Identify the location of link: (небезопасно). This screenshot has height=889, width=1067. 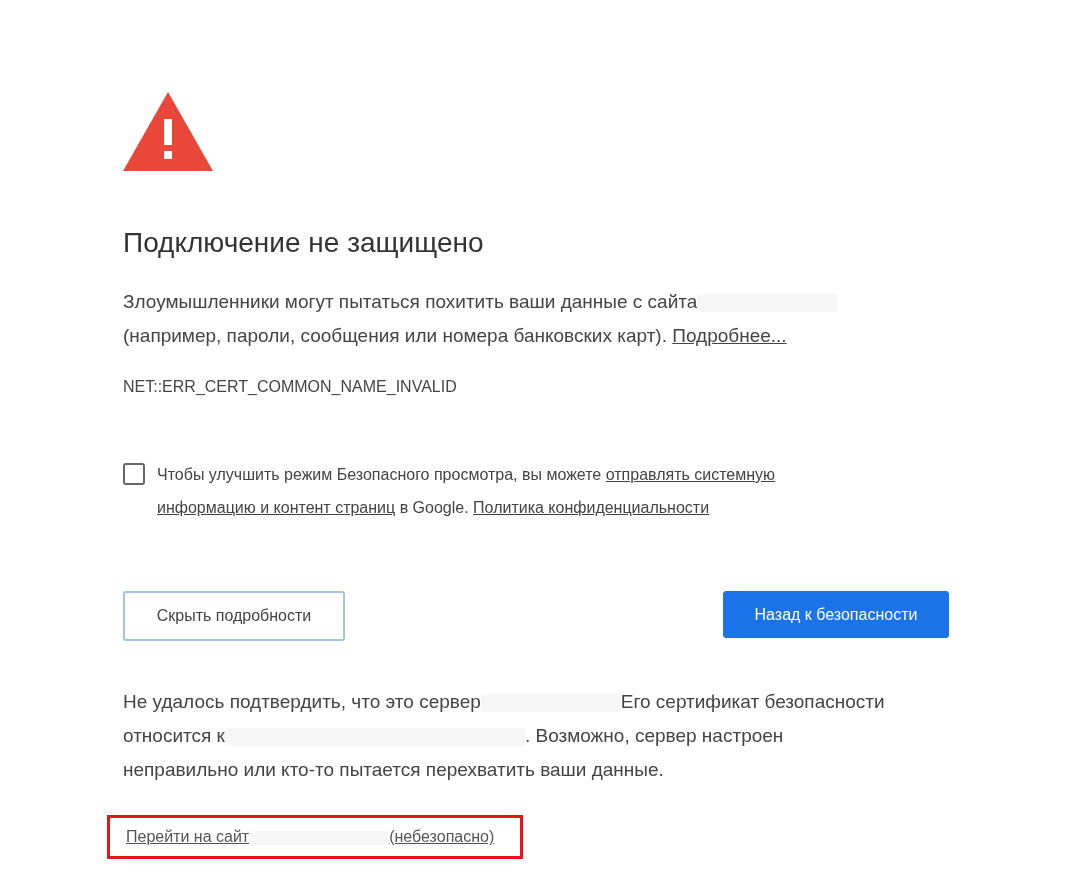
(442, 836).